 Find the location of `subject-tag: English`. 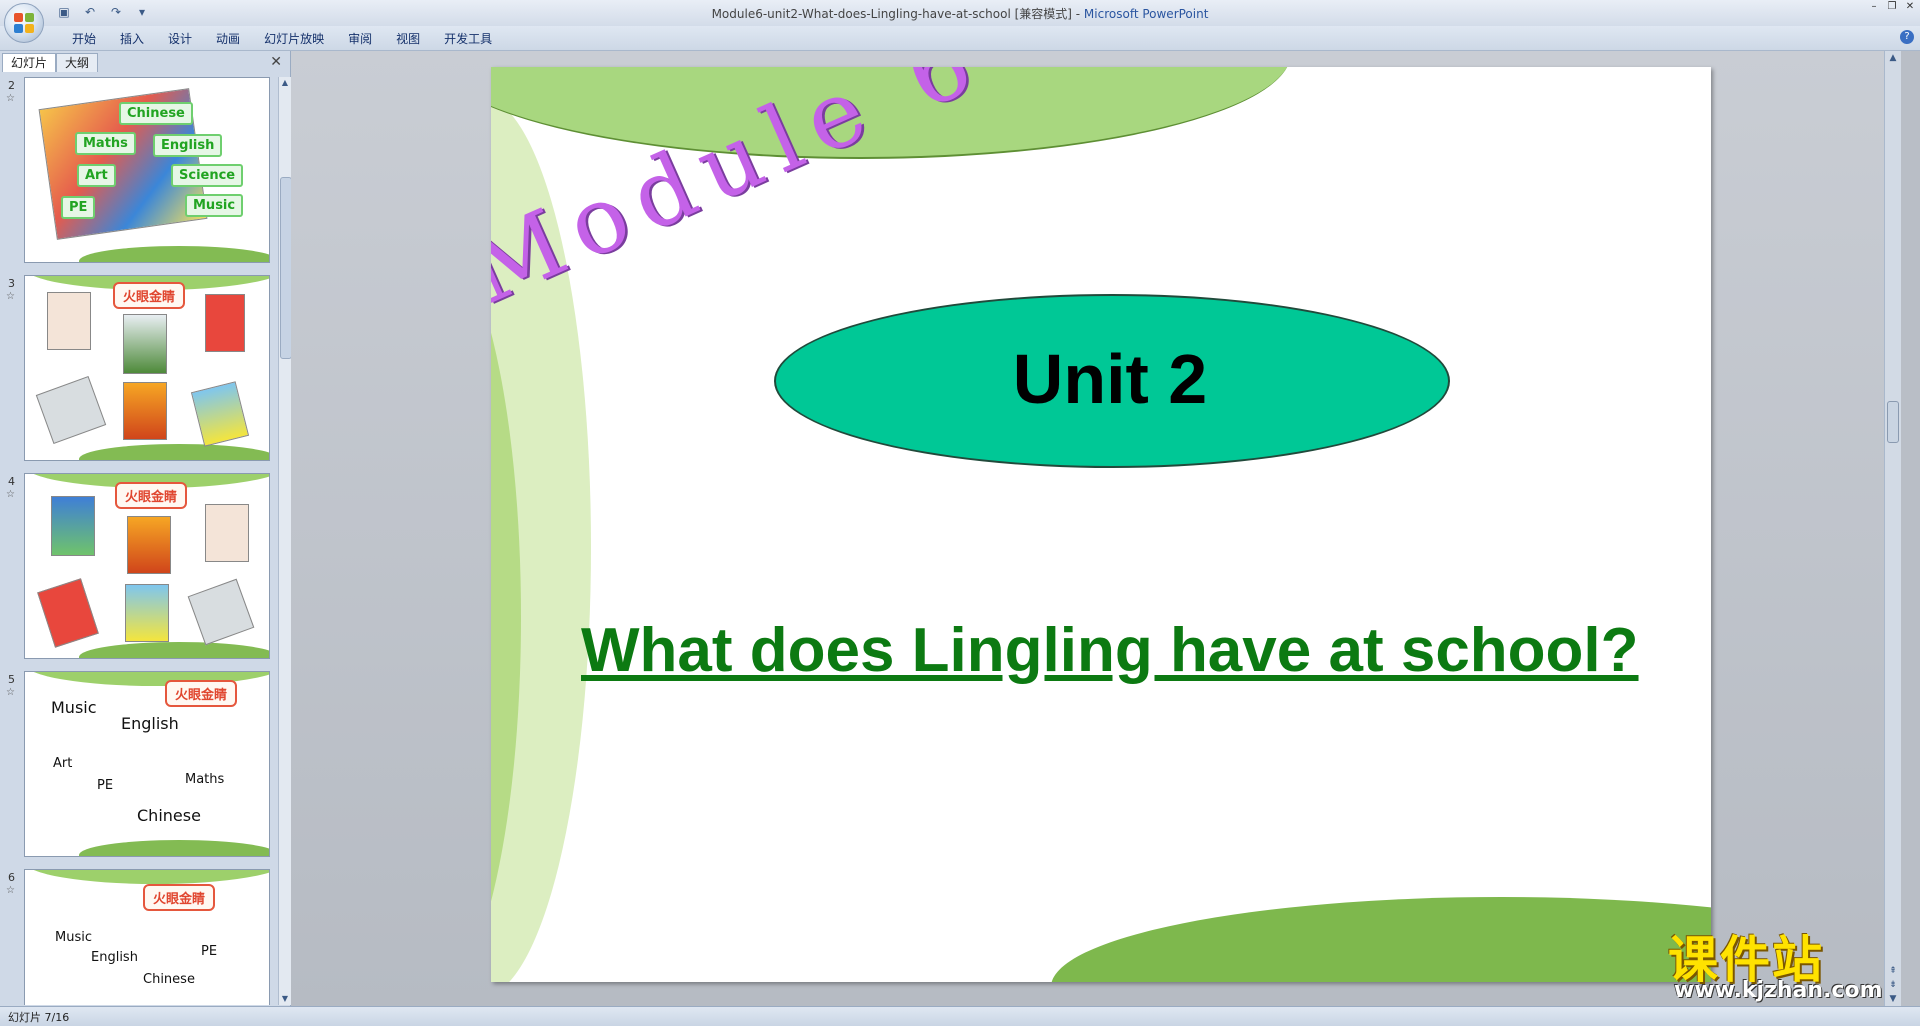

subject-tag: English is located at coordinates (188, 145).